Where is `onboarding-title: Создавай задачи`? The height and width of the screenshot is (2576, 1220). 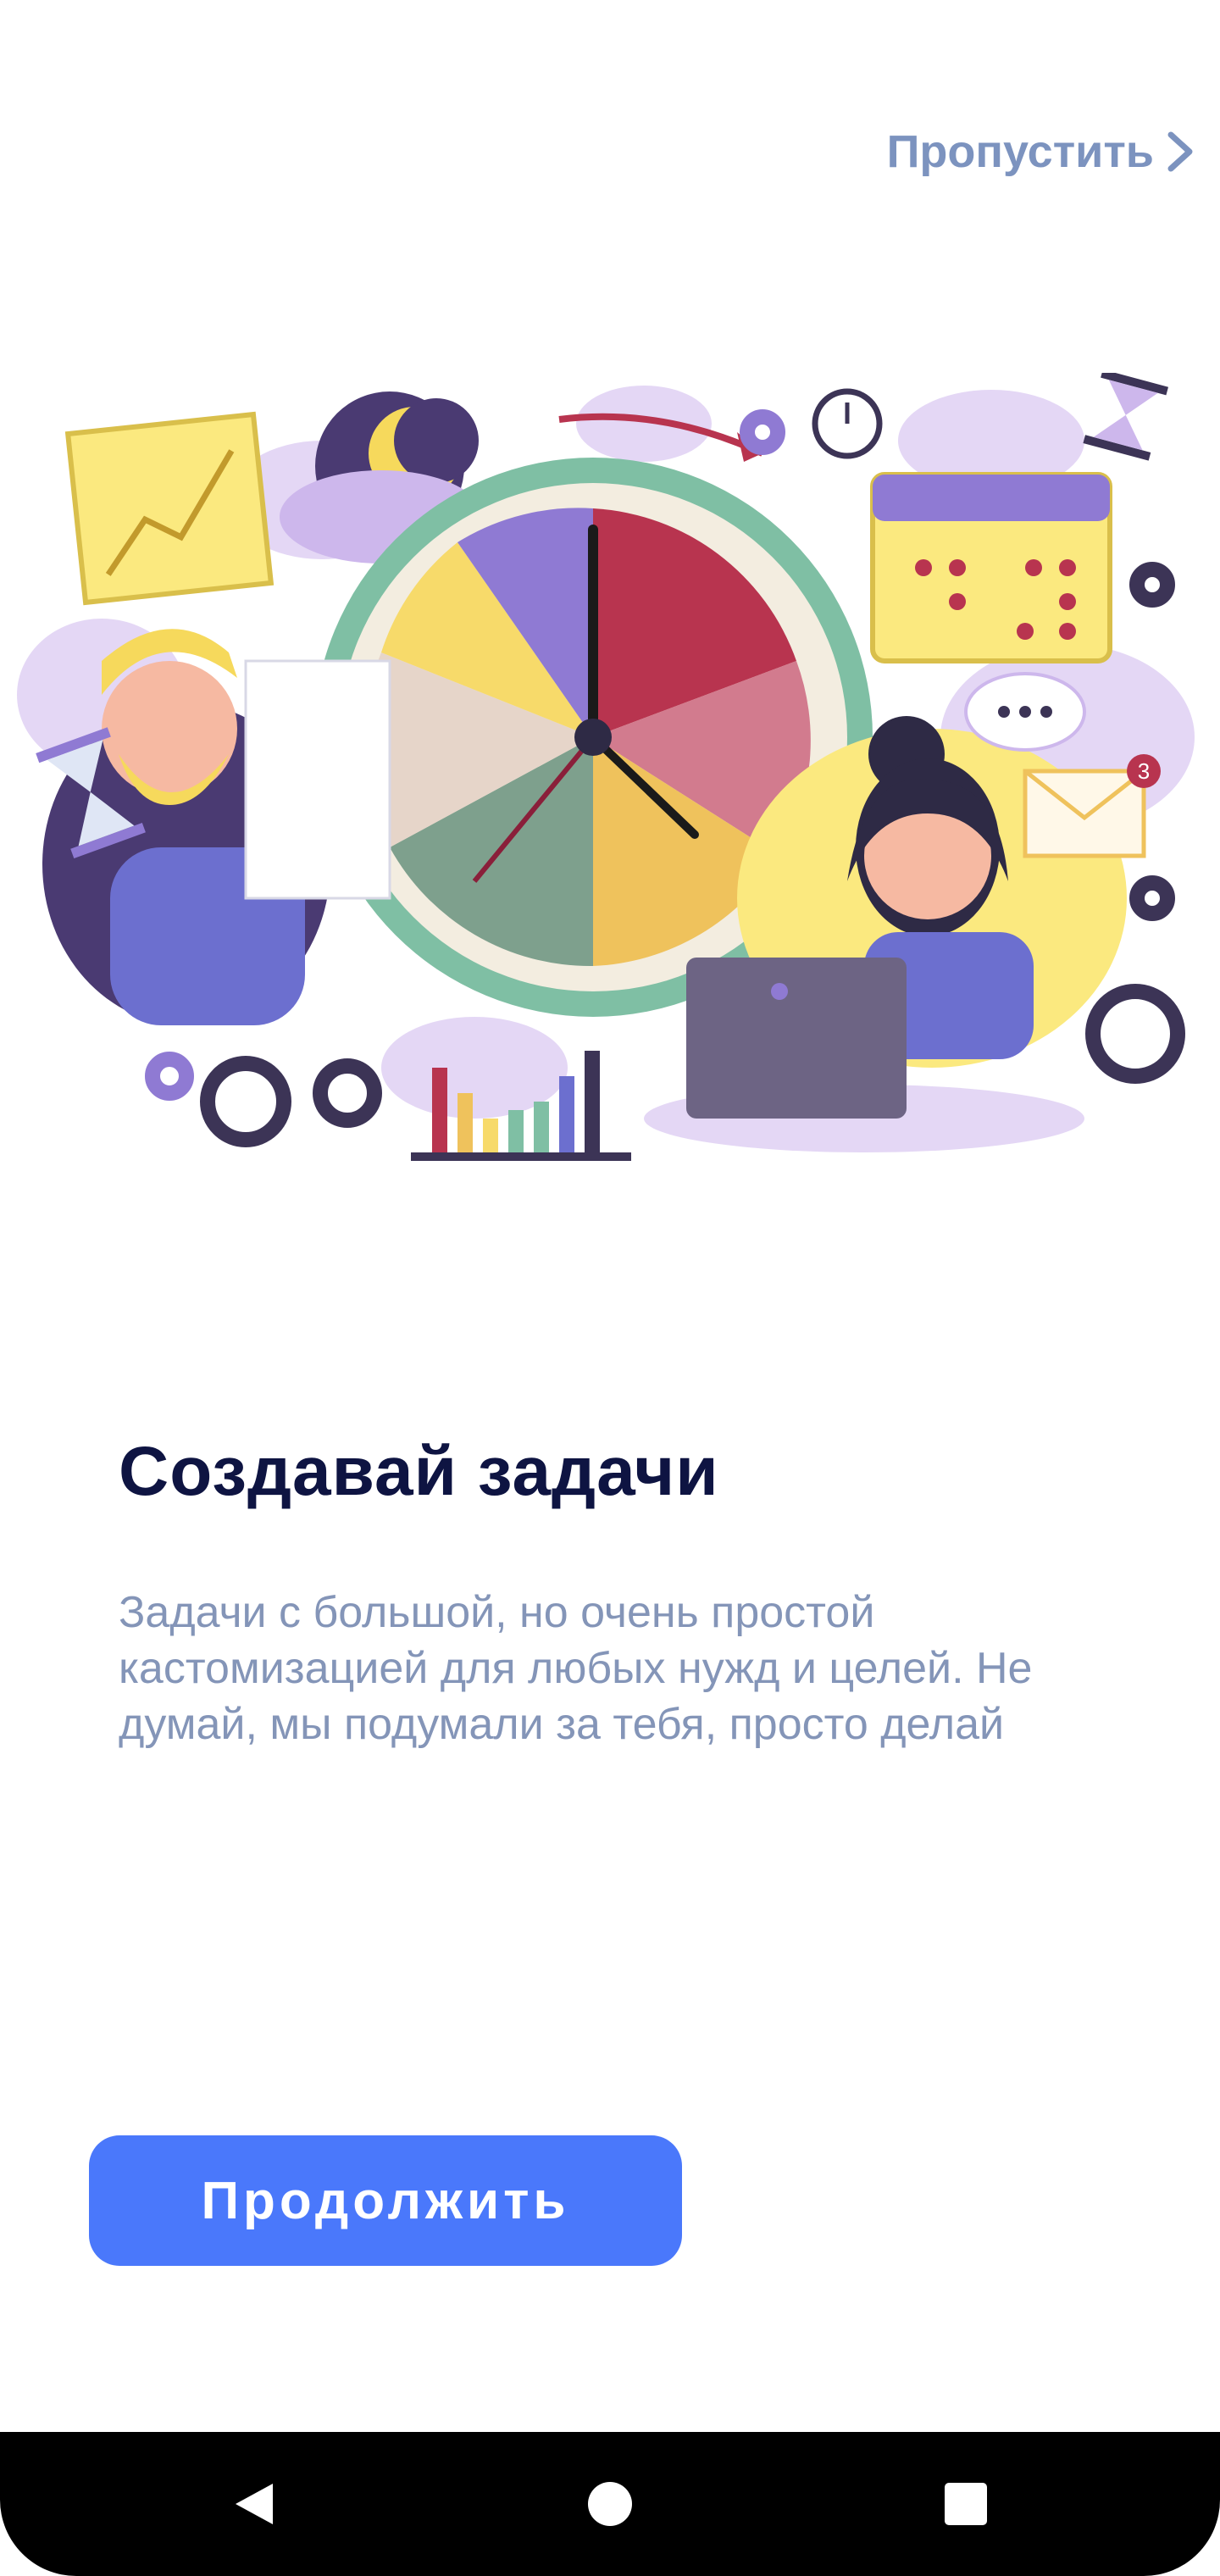 onboarding-title: Создавай задачи is located at coordinates (419, 1471).